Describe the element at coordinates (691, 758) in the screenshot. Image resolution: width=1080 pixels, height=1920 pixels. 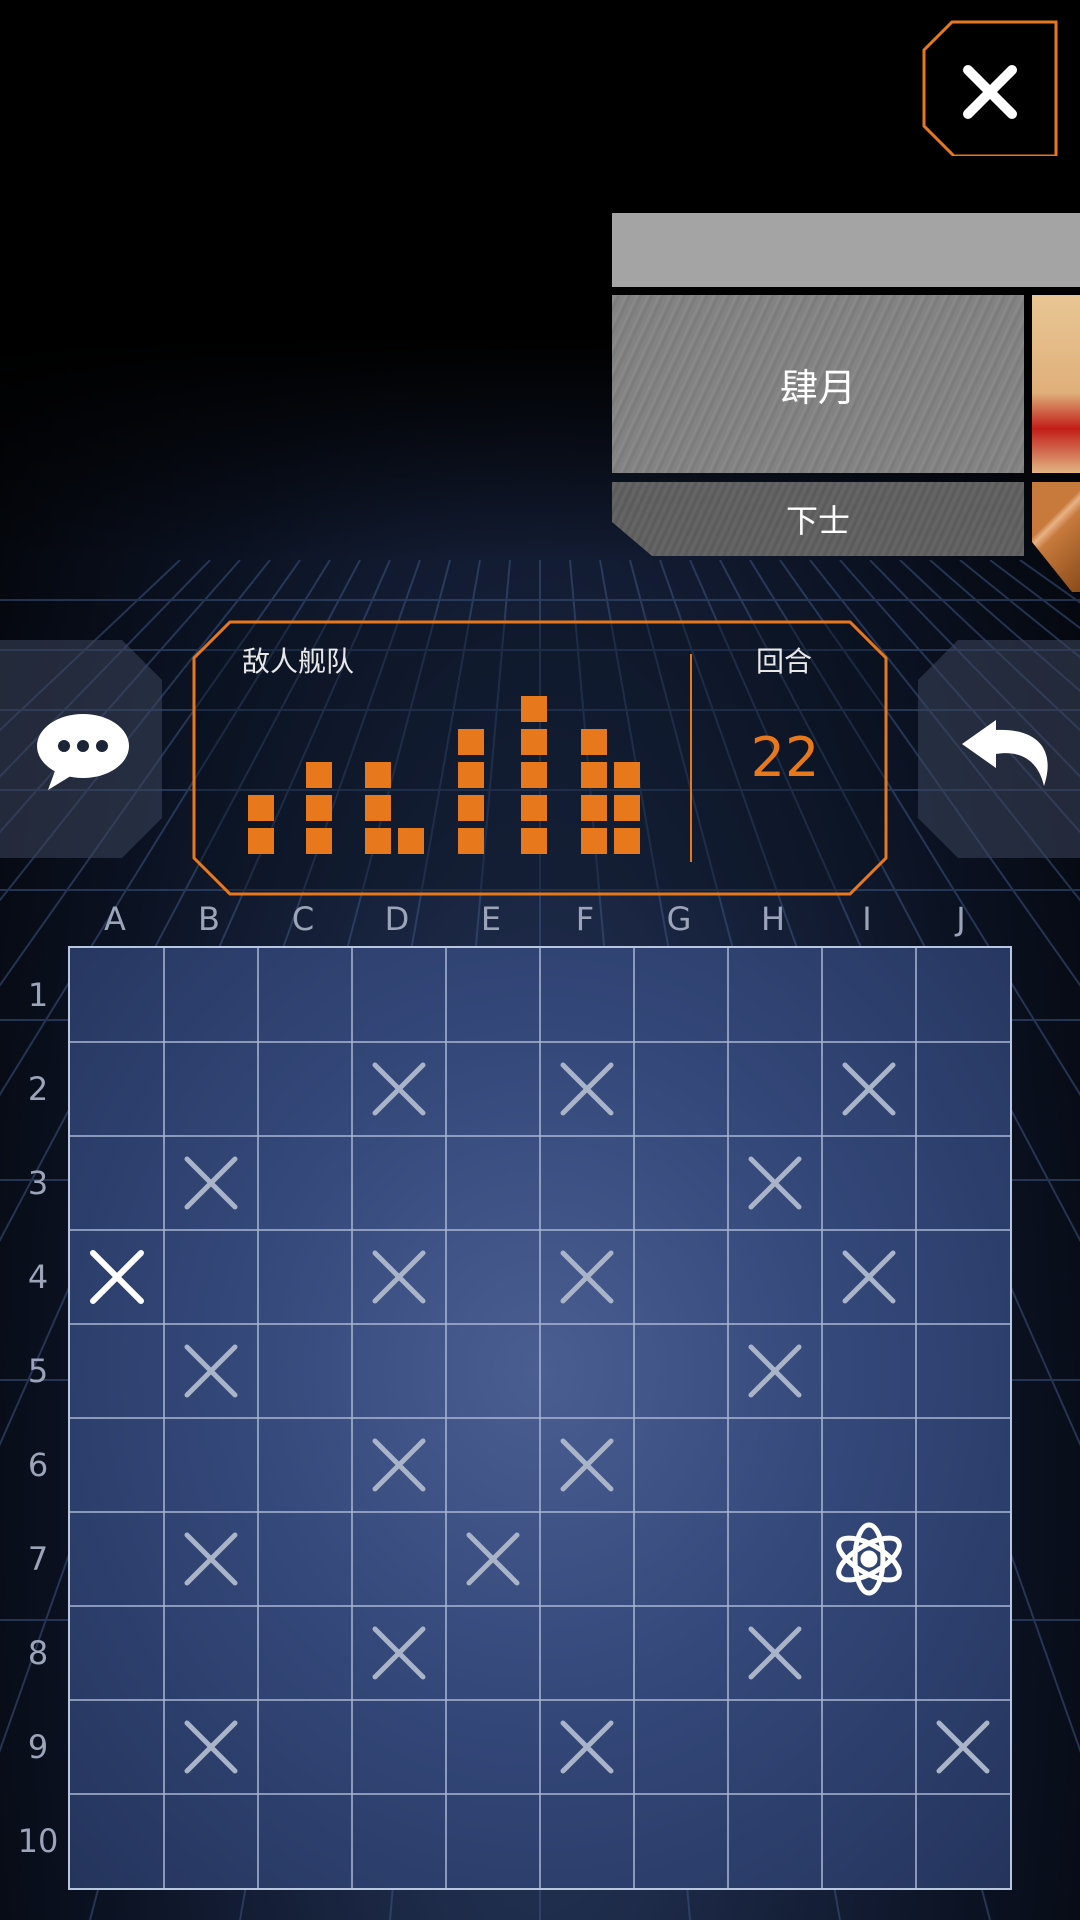
I see `fleet-divider` at that location.